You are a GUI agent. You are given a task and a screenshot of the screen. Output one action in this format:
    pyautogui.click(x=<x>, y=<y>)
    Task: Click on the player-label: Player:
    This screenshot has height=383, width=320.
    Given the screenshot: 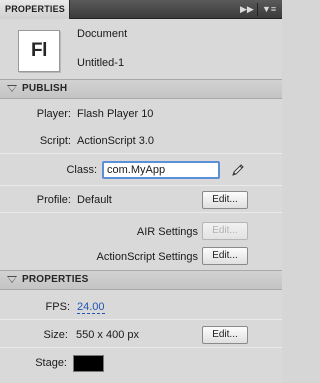 What is the action you would take?
    pyautogui.click(x=53, y=114)
    